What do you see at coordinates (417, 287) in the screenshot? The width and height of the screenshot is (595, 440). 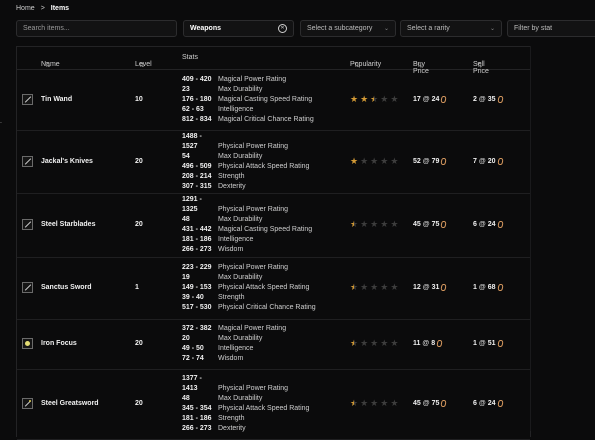 I see `price-primary: 12` at bounding box center [417, 287].